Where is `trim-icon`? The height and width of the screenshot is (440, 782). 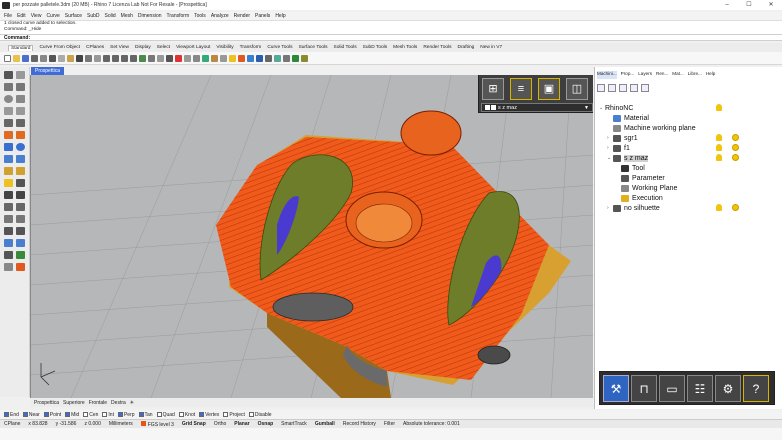
trim-icon is located at coordinates (8, 231).